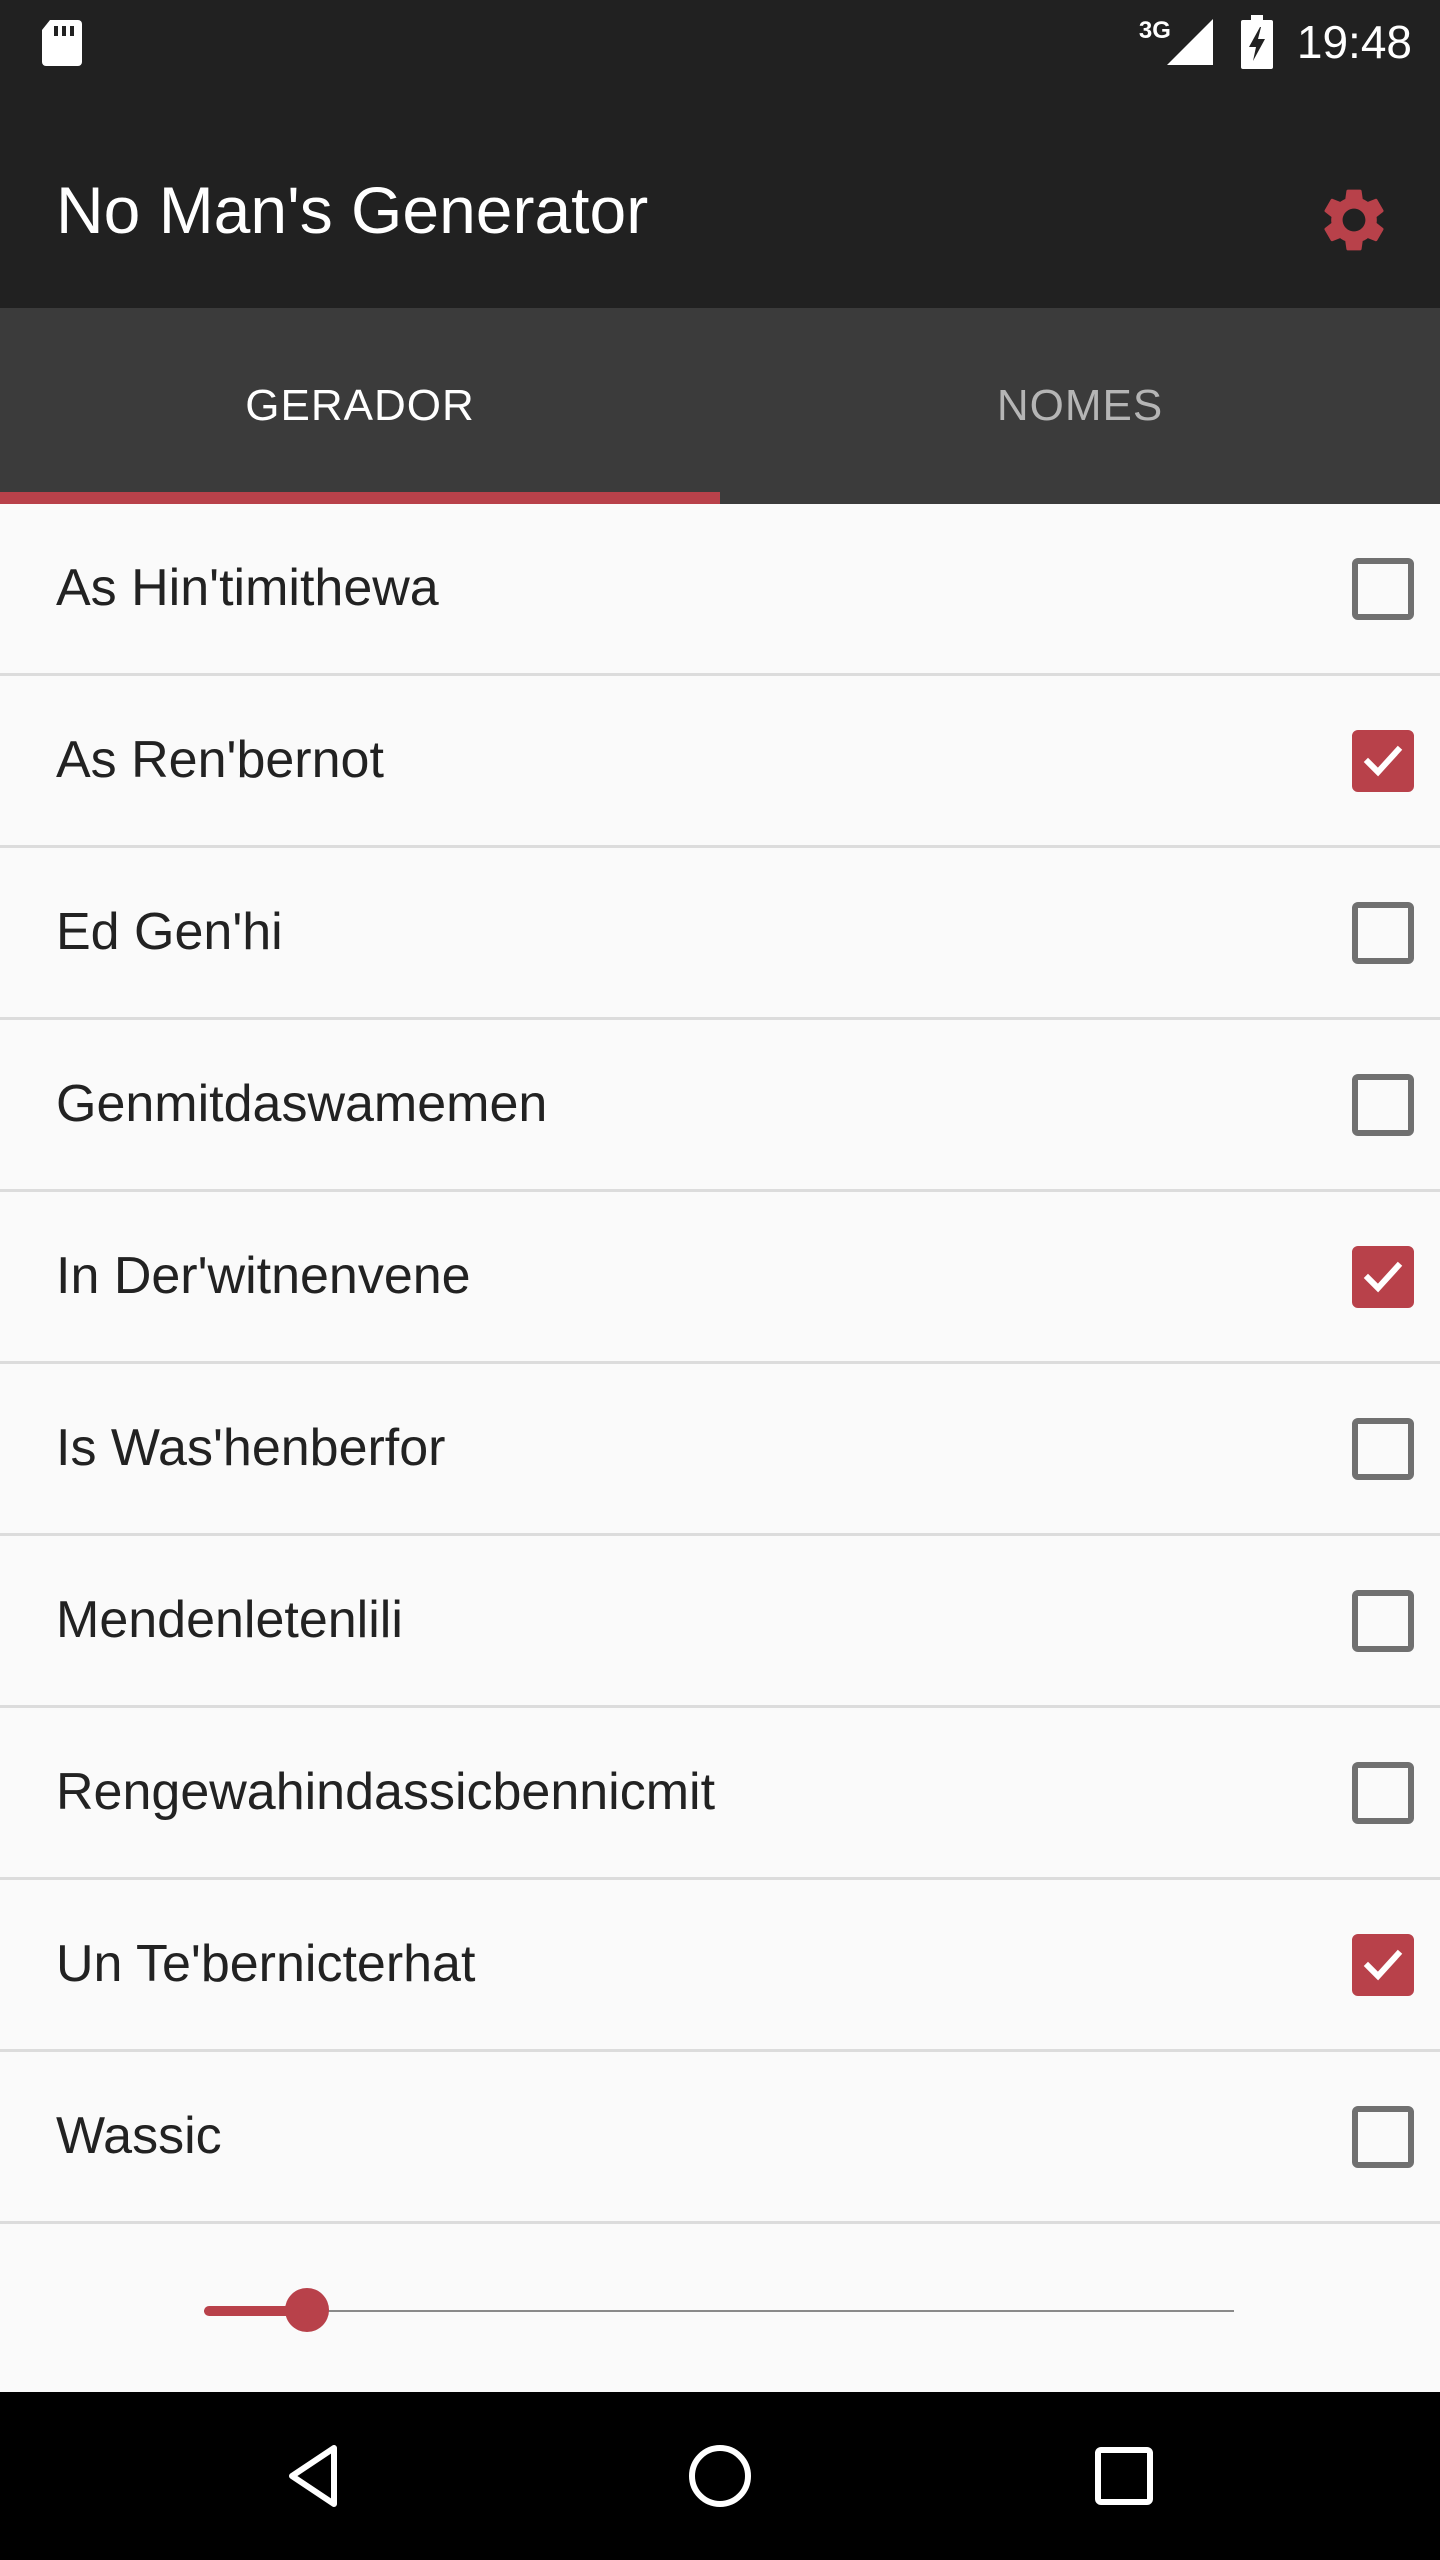  What do you see at coordinates (720, 42) in the screenshot?
I see `status-bar: 3G 19:48` at bounding box center [720, 42].